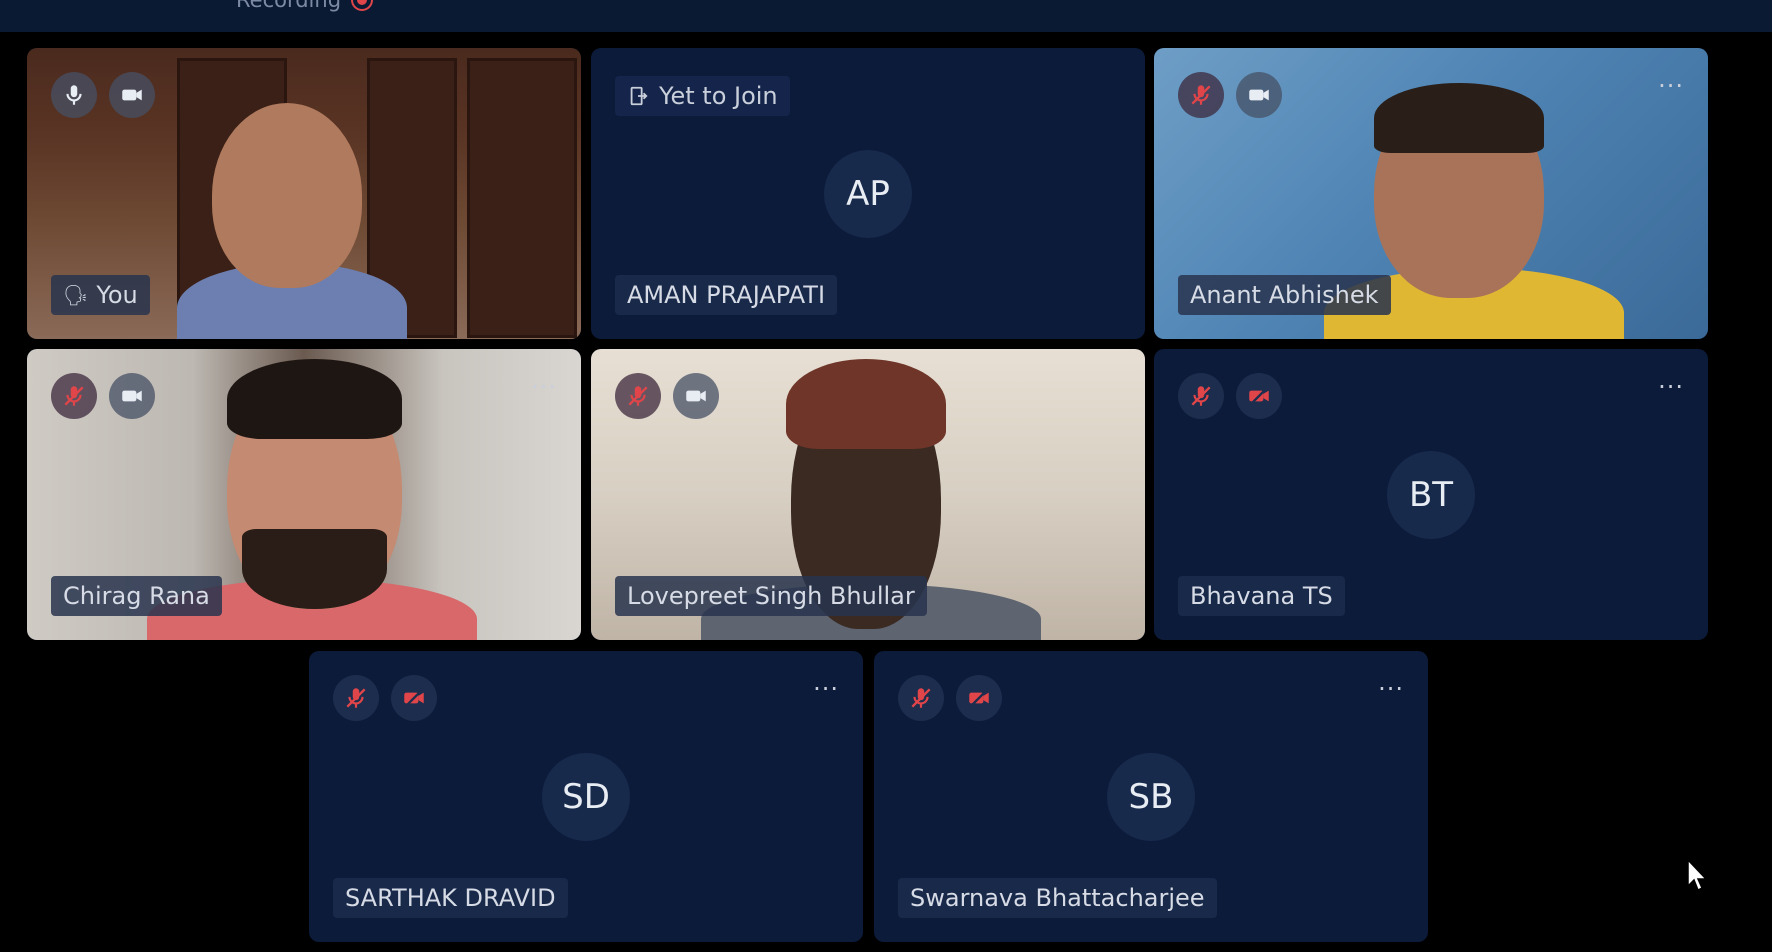 The height and width of the screenshot is (952, 1772). Describe the element at coordinates (304, 494) in the screenshot. I see `participant-tile-chirag: ··· Chirag Rana` at that location.